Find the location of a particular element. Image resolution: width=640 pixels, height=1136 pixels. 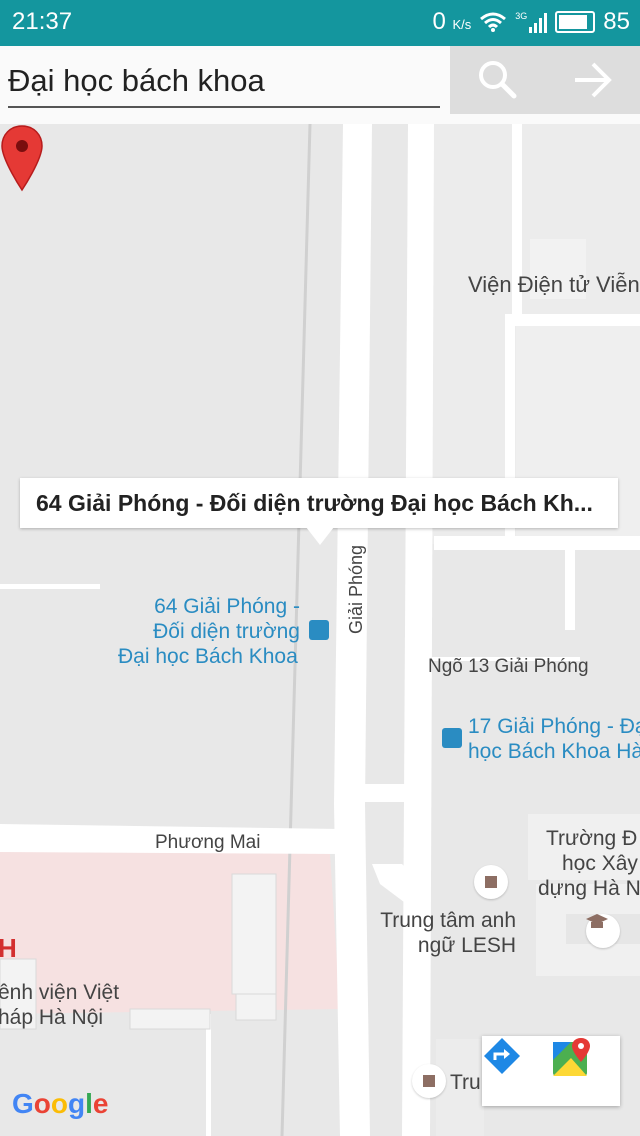

battery-level: 85 is located at coordinates (616, 21).